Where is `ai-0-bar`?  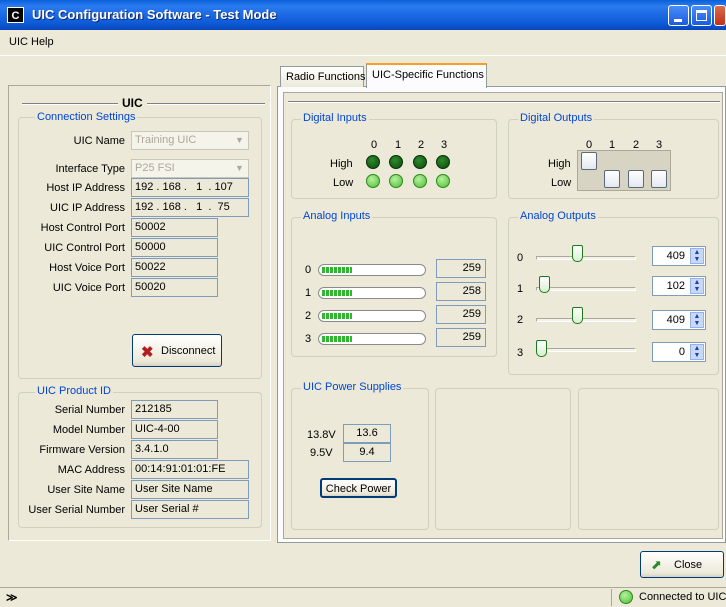
ai-0-bar is located at coordinates (372, 270).